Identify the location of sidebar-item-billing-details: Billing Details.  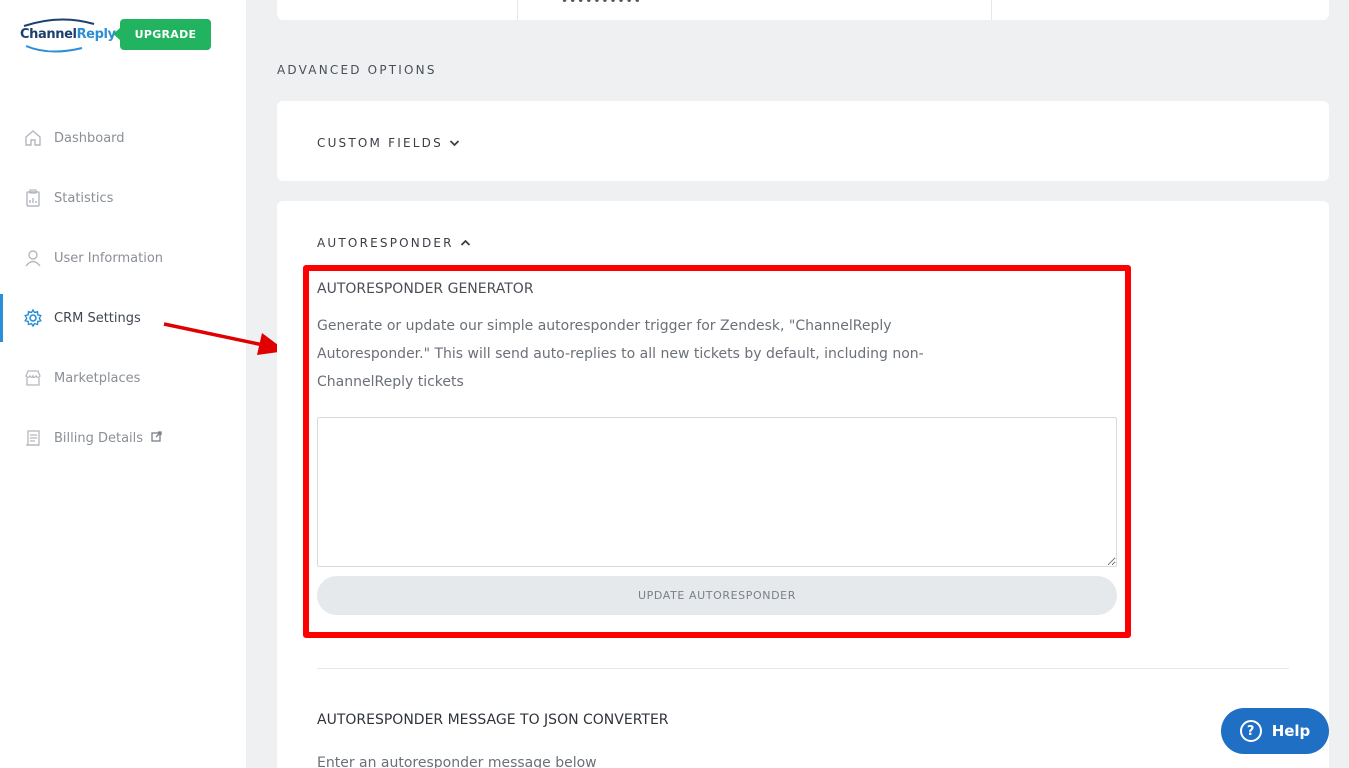
(123, 438).